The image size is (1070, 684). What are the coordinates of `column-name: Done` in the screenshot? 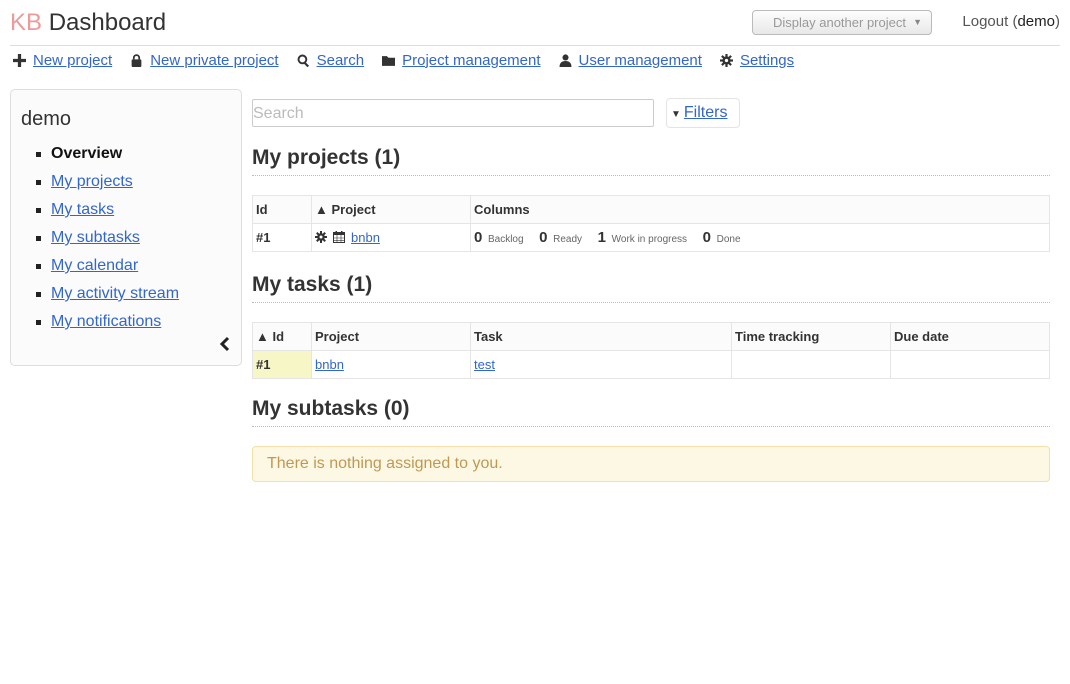 It's located at (728, 239).